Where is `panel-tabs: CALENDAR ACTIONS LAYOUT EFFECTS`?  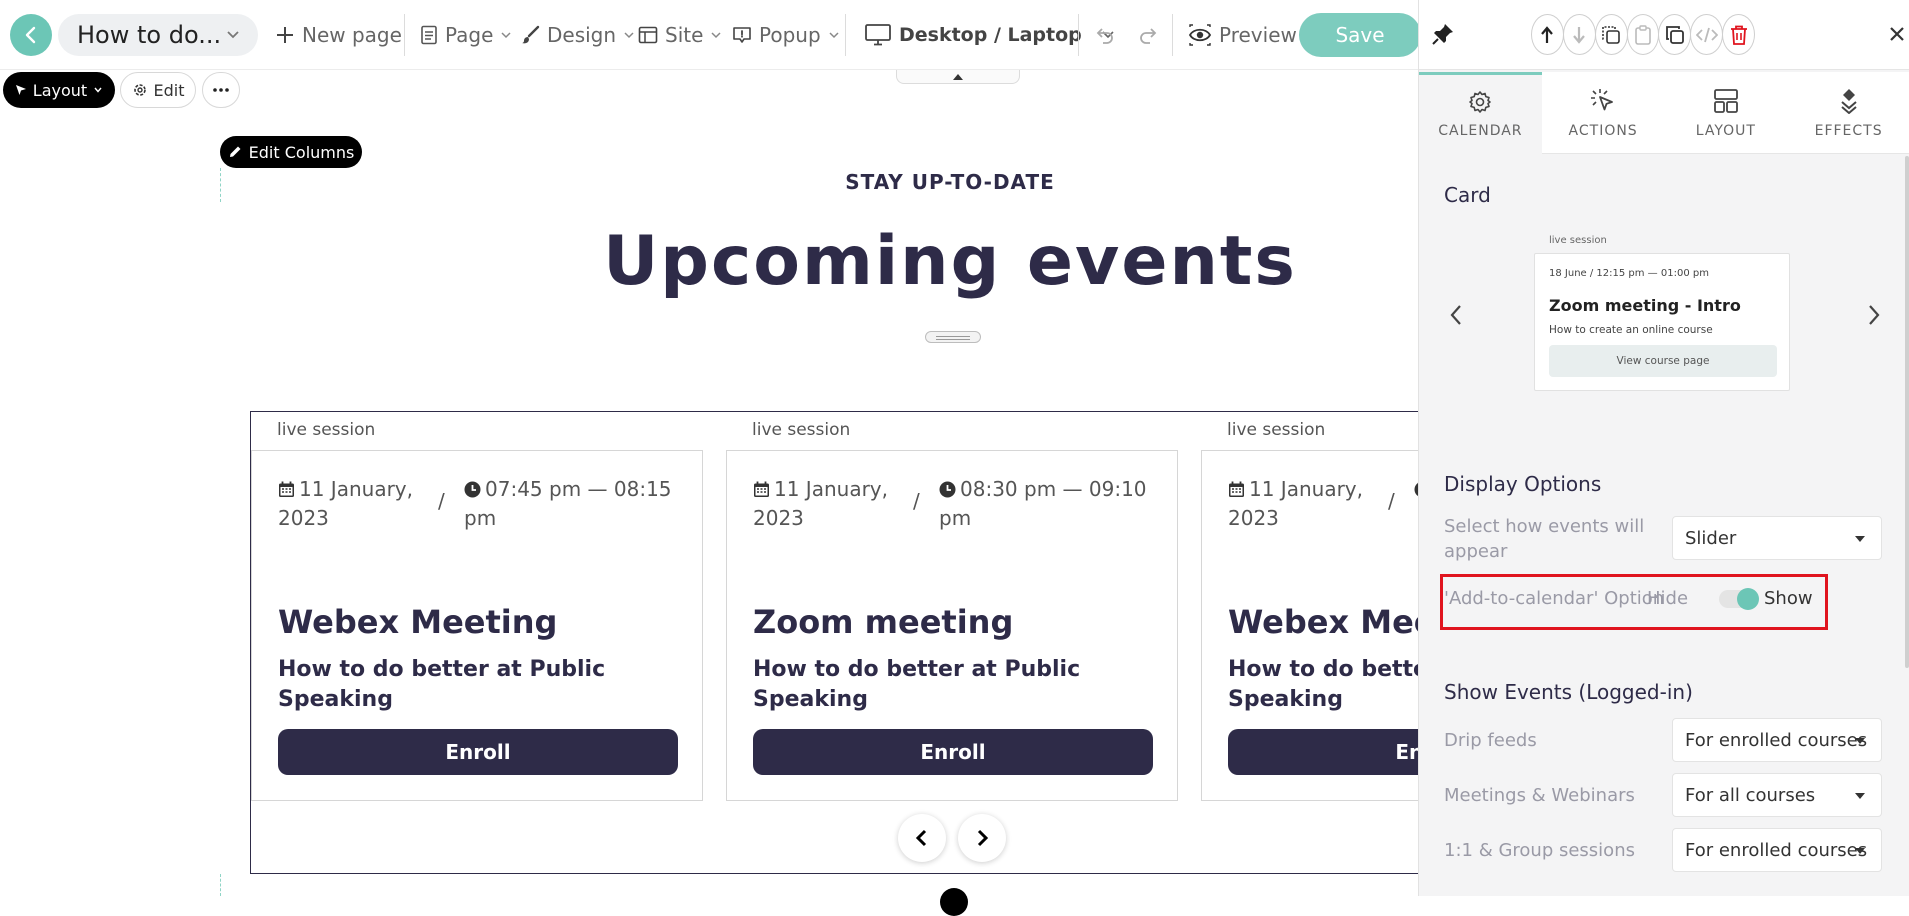 panel-tabs: CALENDAR ACTIONS LAYOUT EFFECTS is located at coordinates (1664, 113).